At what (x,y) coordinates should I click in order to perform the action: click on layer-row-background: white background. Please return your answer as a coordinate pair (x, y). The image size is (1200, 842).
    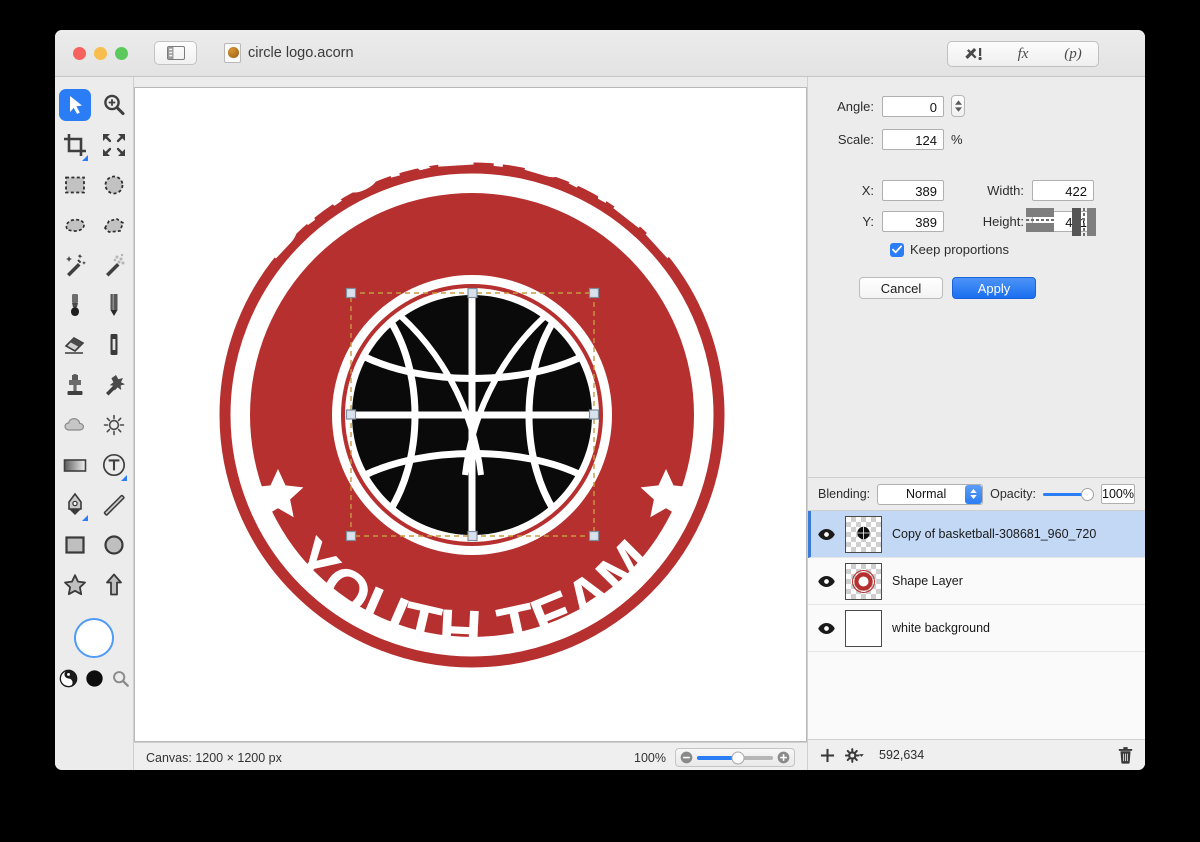
    Looking at the image, I should click on (976, 628).